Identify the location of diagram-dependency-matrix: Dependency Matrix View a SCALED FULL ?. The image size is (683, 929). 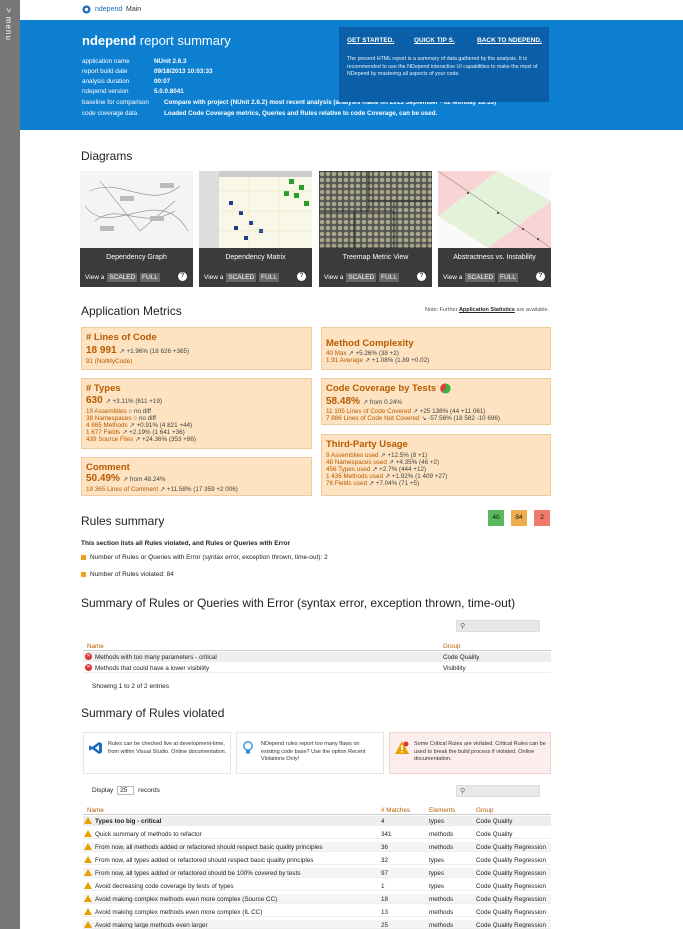
(255, 229).